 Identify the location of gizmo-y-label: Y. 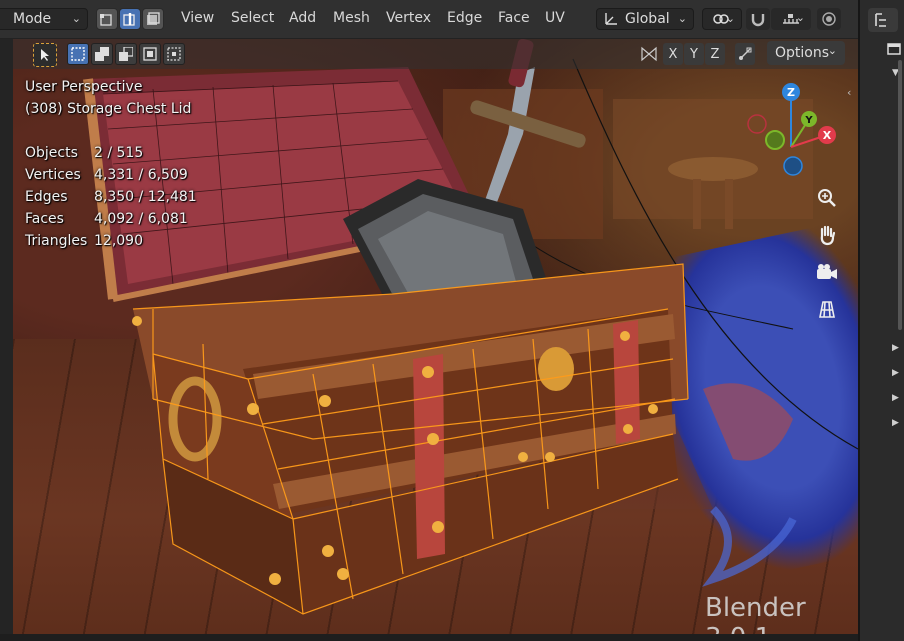
(808, 120).